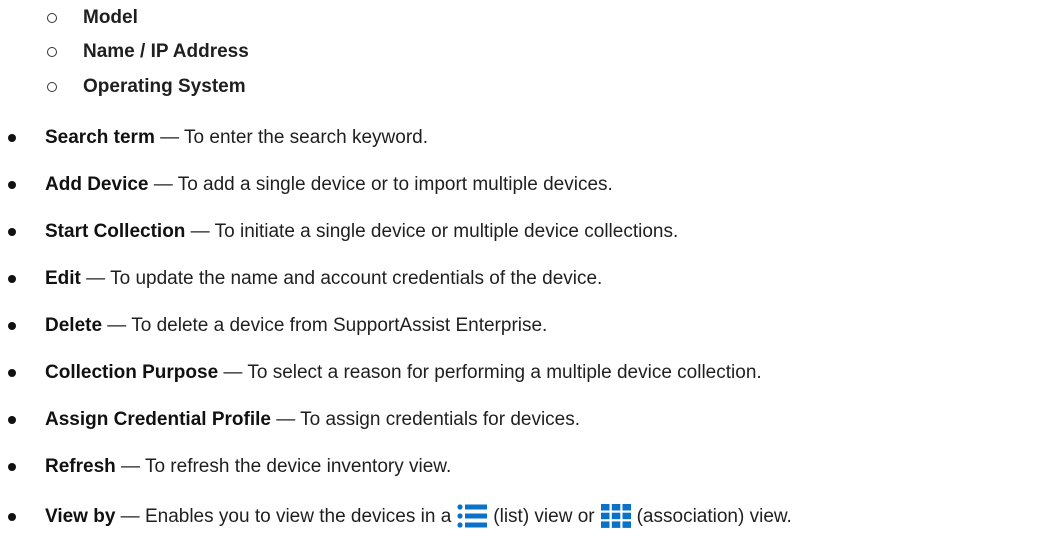 The height and width of the screenshot is (549, 1037). What do you see at coordinates (80, 516) in the screenshot?
I see `term-label: View by` at bounding box center [80, 516].